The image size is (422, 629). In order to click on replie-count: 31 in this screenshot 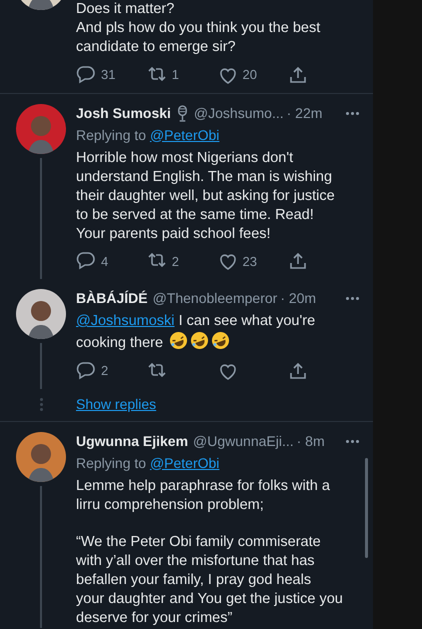, I will do `click(108, 75)`.